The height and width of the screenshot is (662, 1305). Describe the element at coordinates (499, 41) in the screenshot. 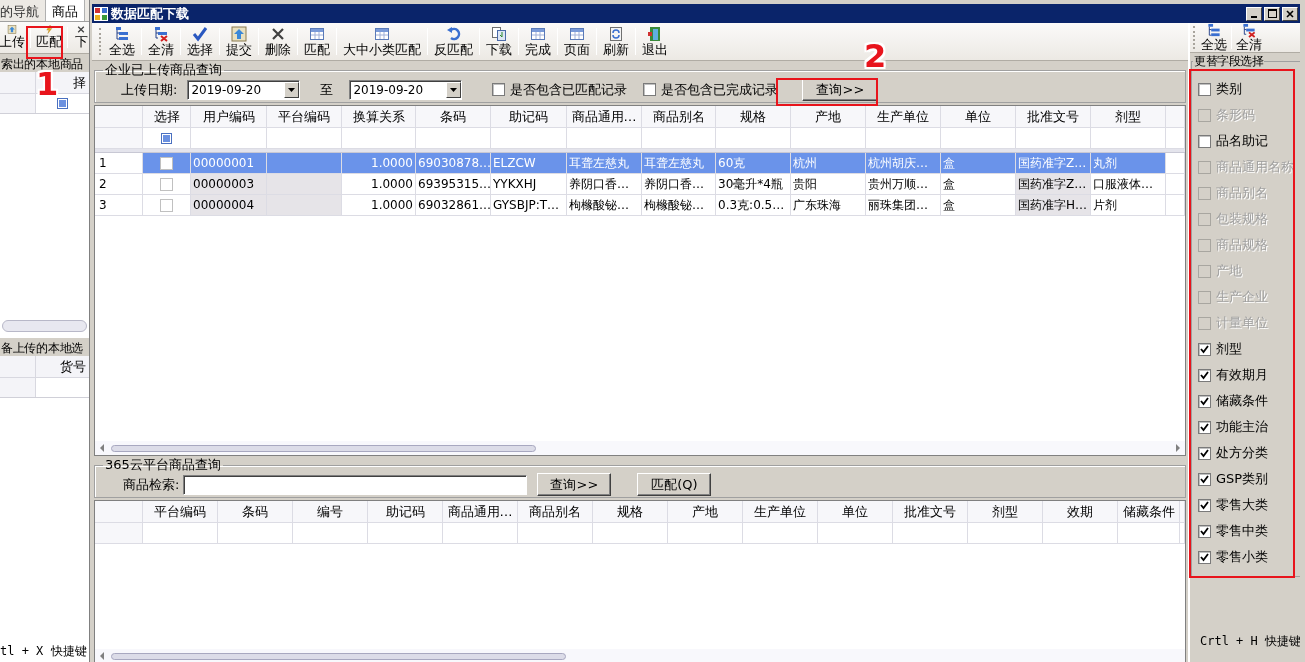

I see `toolbar-button: 下载` at that location.